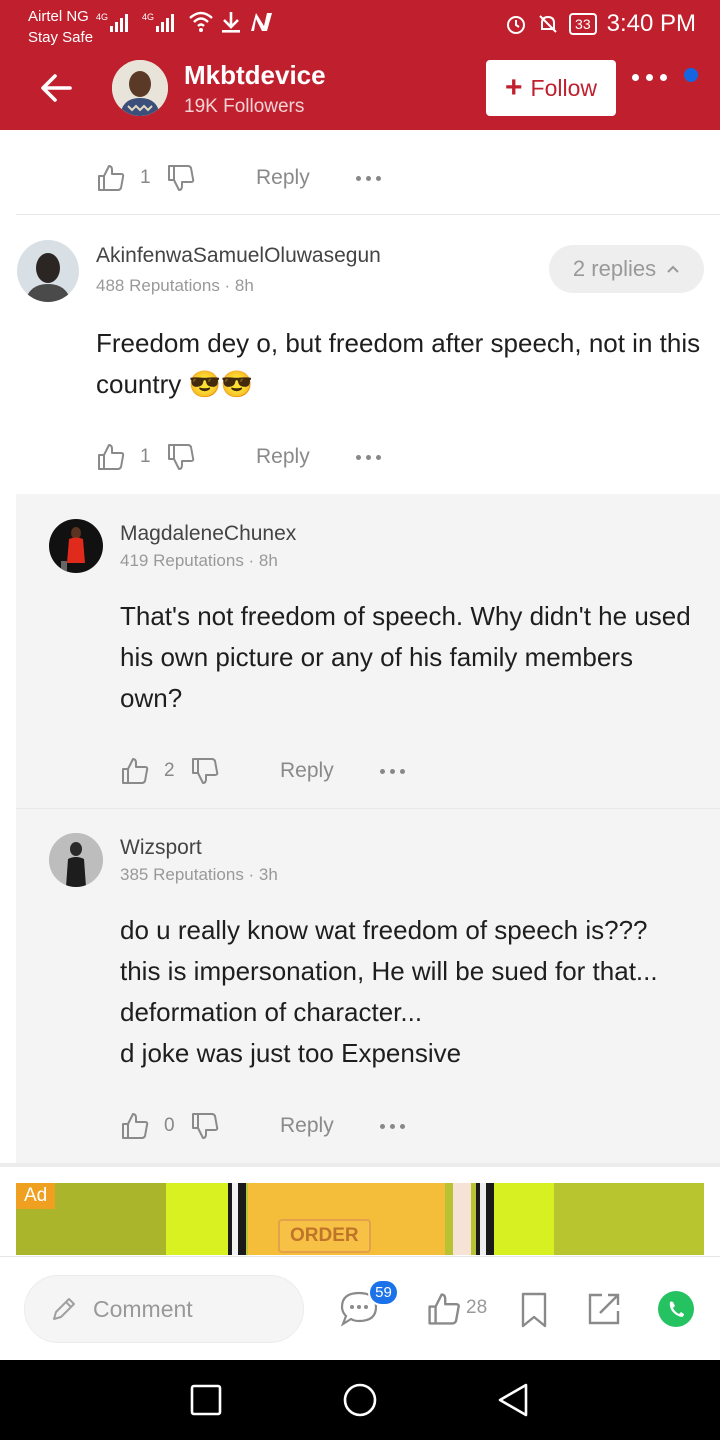 The height and width of the screenshot is (1440, 720). Describe the element at coordinates (206, 1400) in the screenshot. I see `square-nav-icon` at that location.